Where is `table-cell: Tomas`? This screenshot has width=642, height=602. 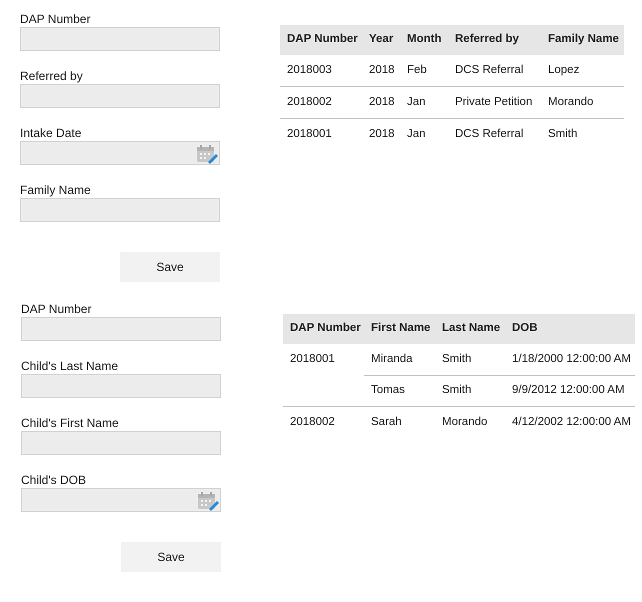
table-cell: Tomas is located at coordinates (388, 390).